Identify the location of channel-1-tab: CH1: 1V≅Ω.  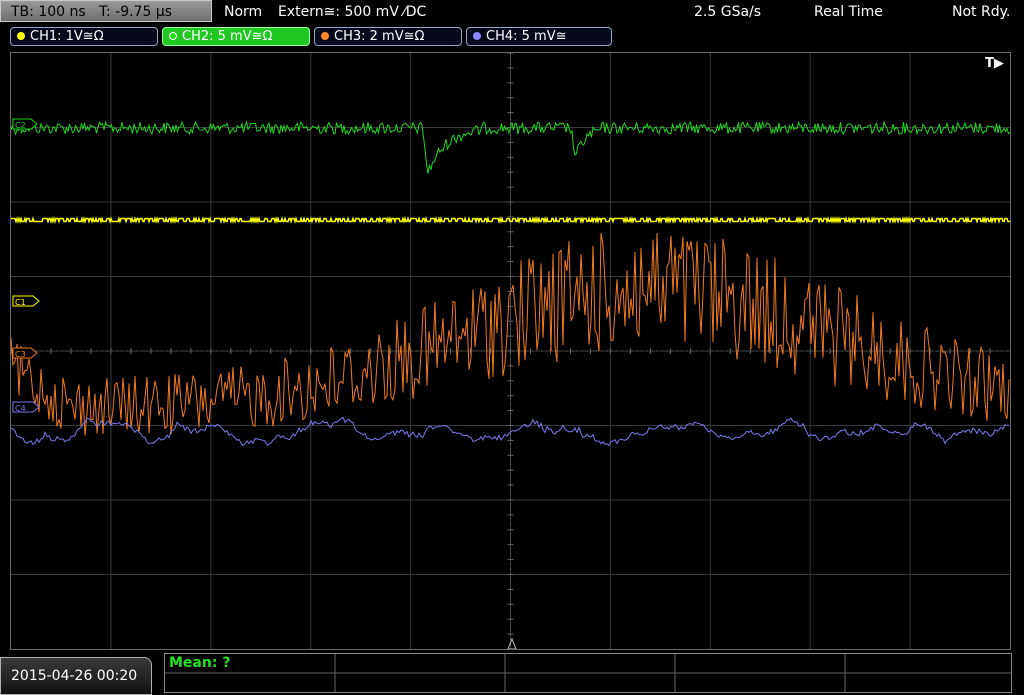
(84, 36).